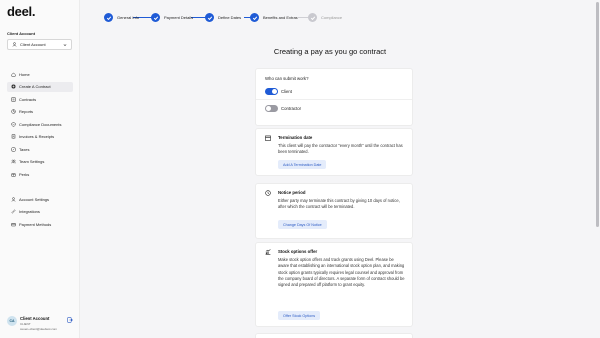 The image size is (600, 338). Describe the element at coordinates (334, 99) in the screenshot. I see `divider` at that location.